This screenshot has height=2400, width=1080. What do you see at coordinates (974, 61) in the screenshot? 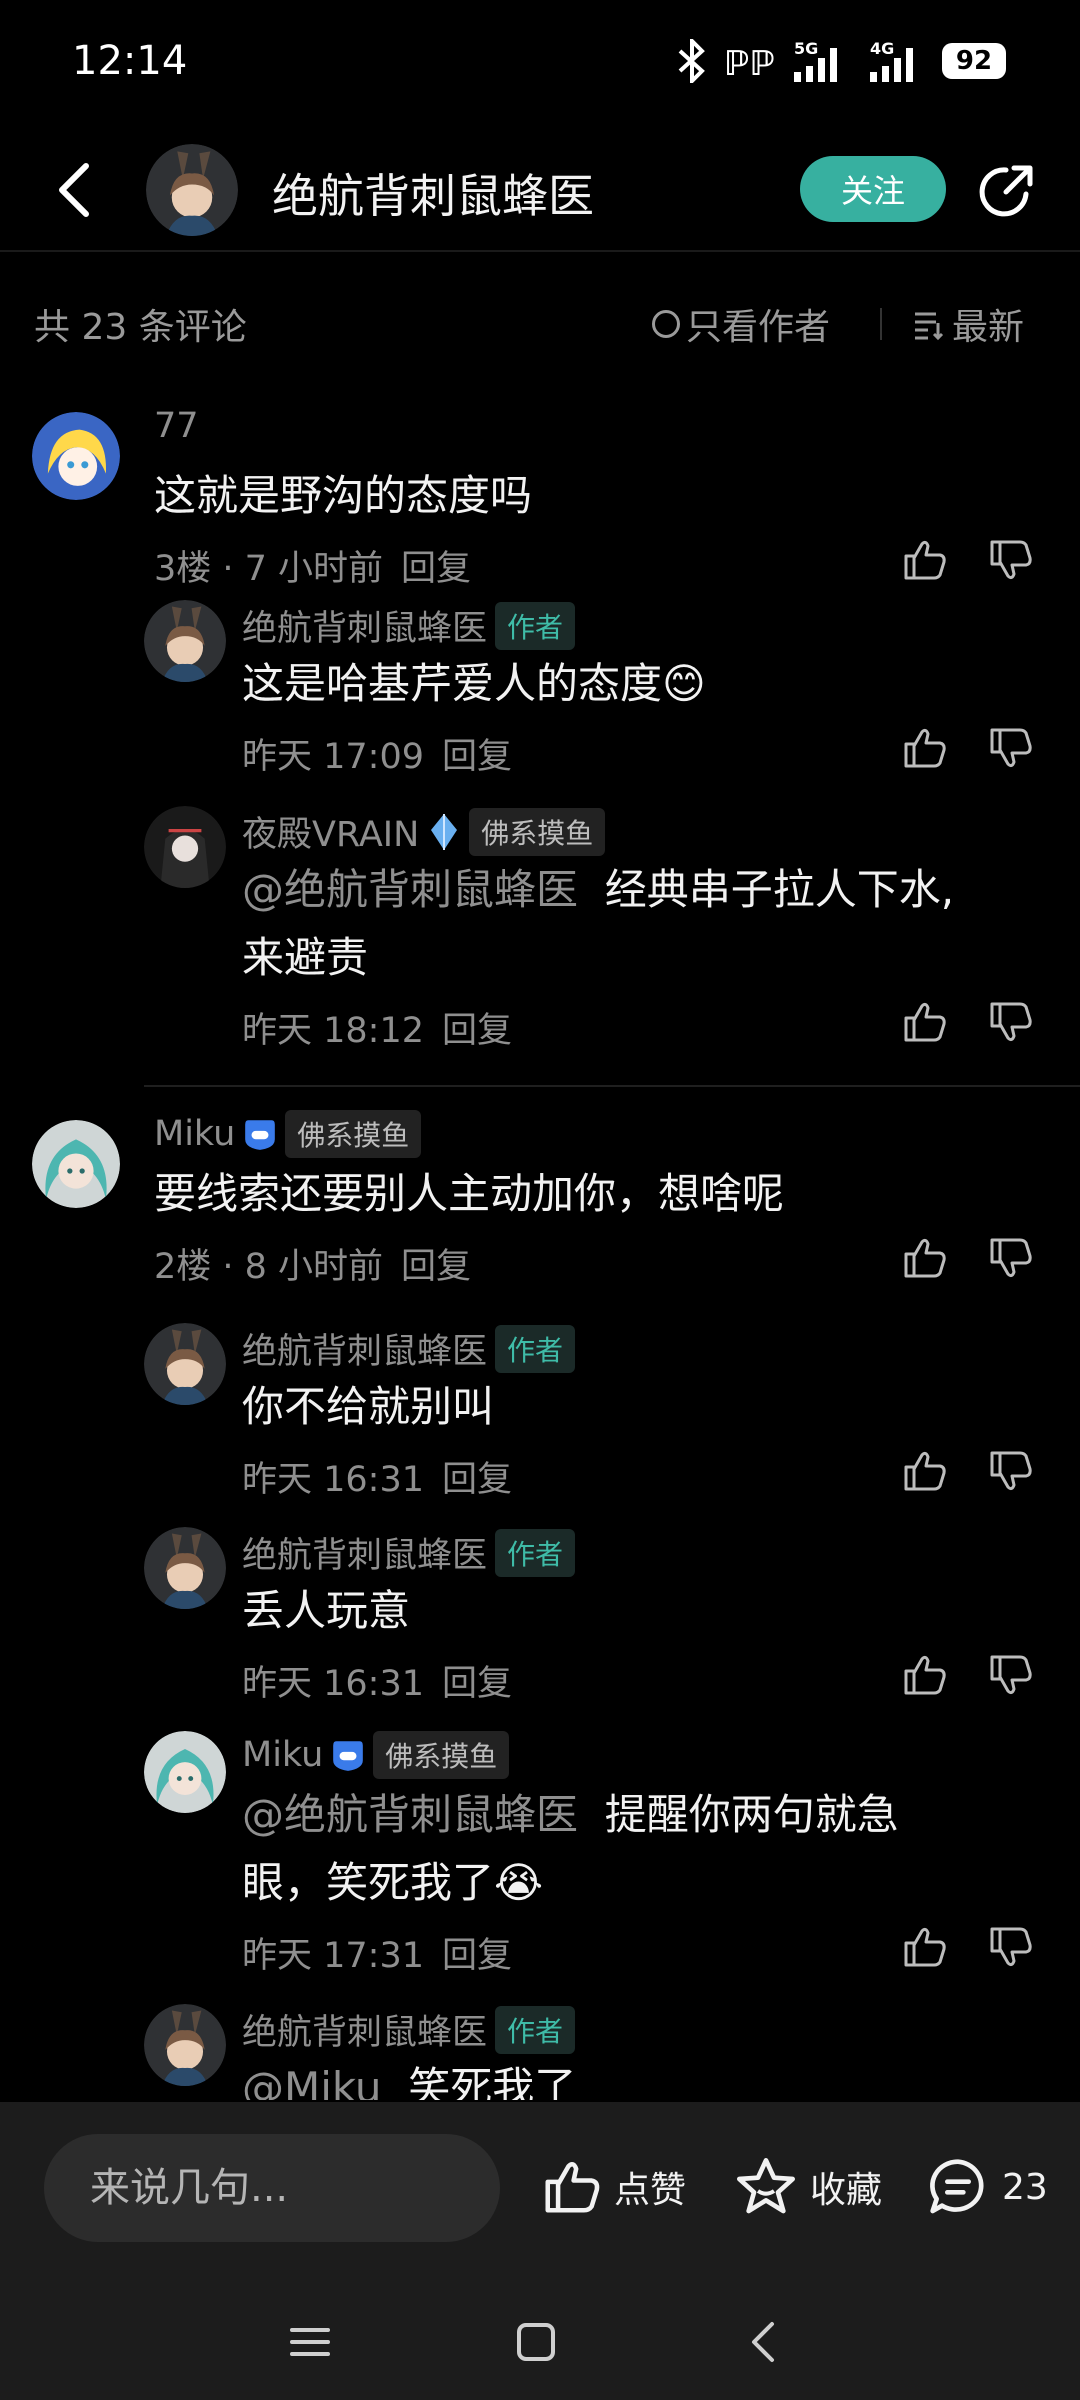
I see `battery-icon: 92` at bounding box center [974, 61].